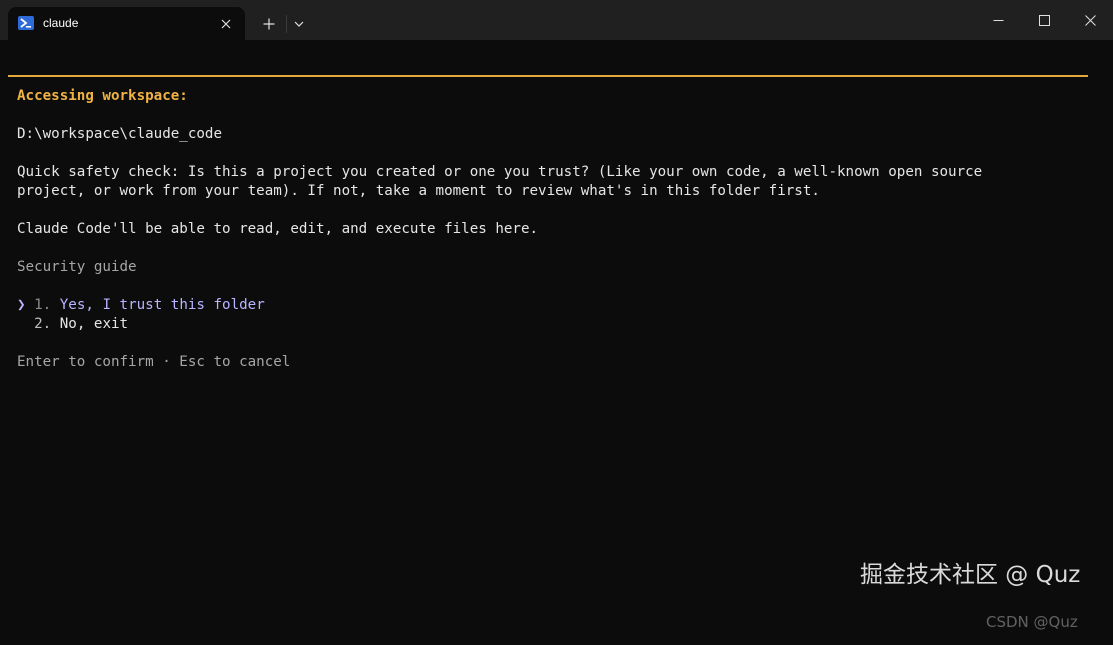 This screenshot has width=1113, height=645. What do you see at coordinates (126, 23) in the screenshot?
I see `tab-claude: claude` at bounding box center [126, 23].